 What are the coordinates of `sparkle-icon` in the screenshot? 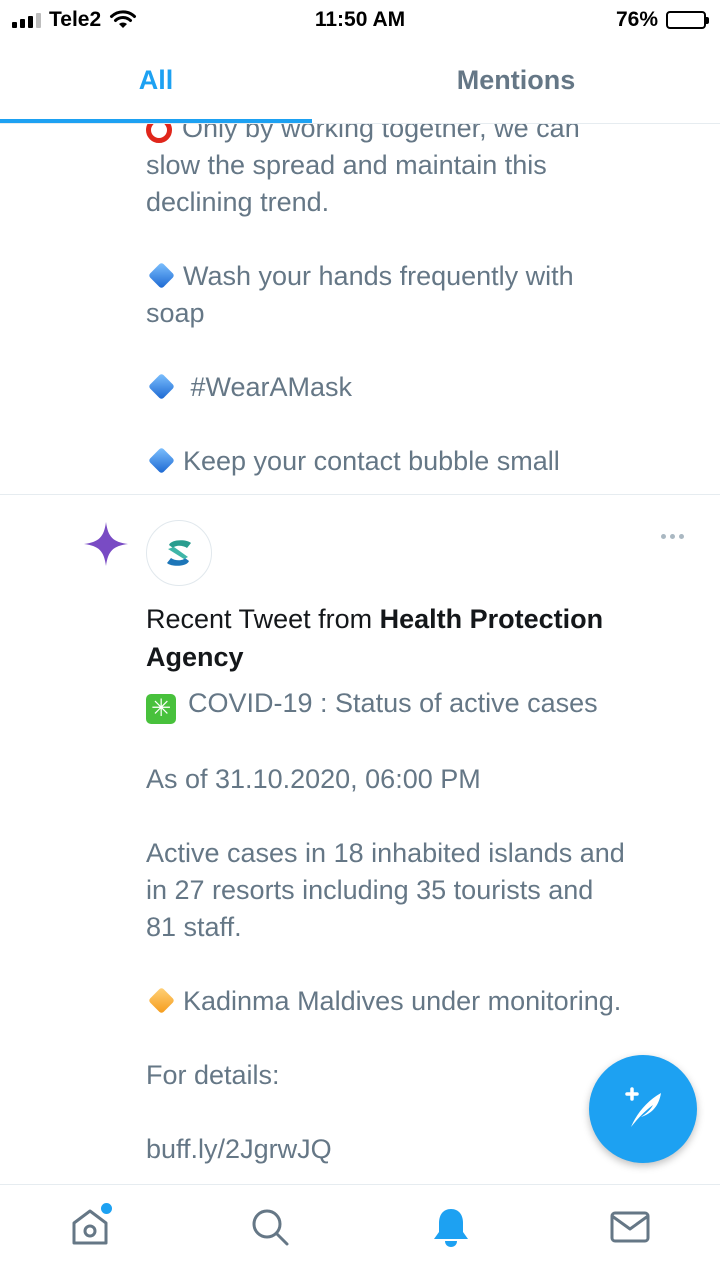 It's located at (106, 544).